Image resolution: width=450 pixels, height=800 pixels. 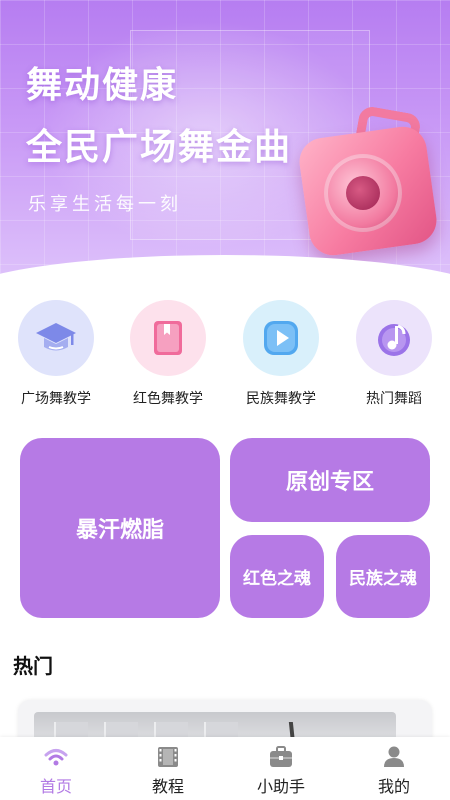 I want to click on speaker-illustration-icon, so click(x=368, y=181).